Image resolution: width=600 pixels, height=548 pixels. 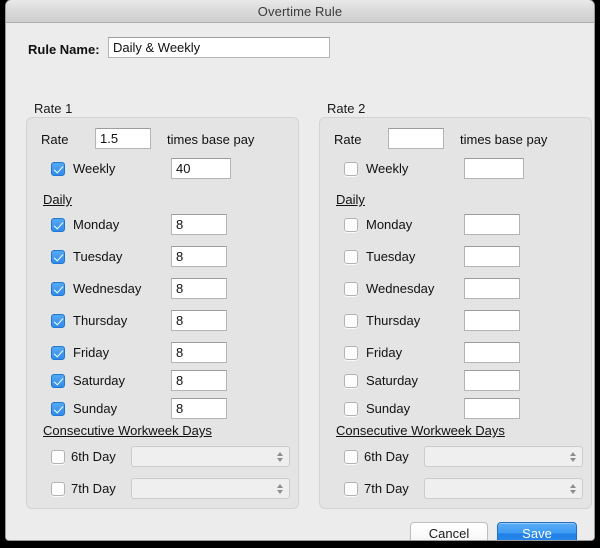 What do you see at coordinates (57, 199) in the screenshot?
I see `rate1-daily-heading: Daily` at bounding box center [57, 199].